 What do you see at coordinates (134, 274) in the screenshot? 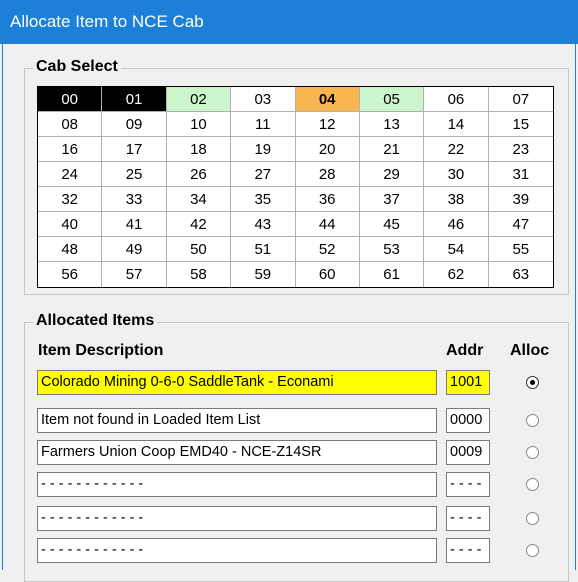
I see `cab-cell-57: 57` at bounding box center [134, 274].